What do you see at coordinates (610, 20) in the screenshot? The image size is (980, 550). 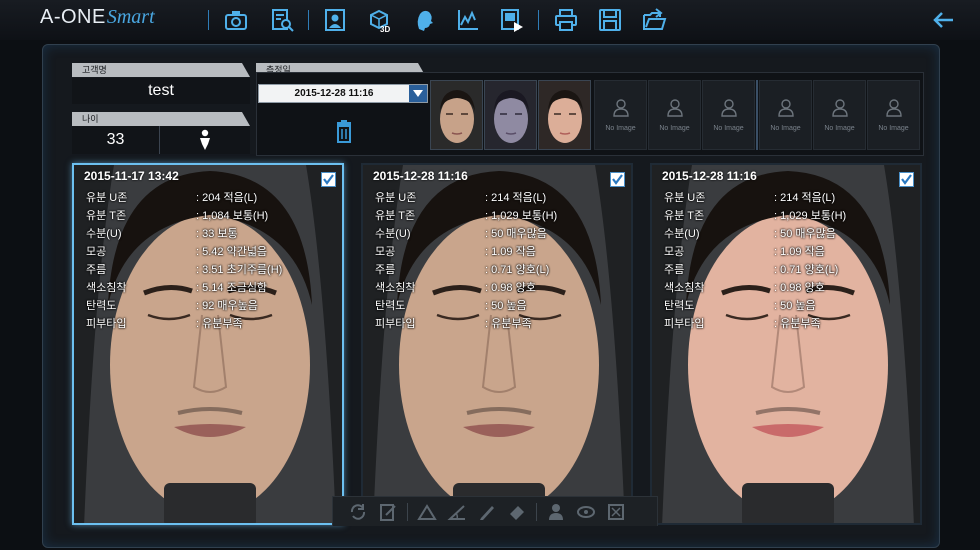 I see `save-icon` at bounding box center [610, 20].